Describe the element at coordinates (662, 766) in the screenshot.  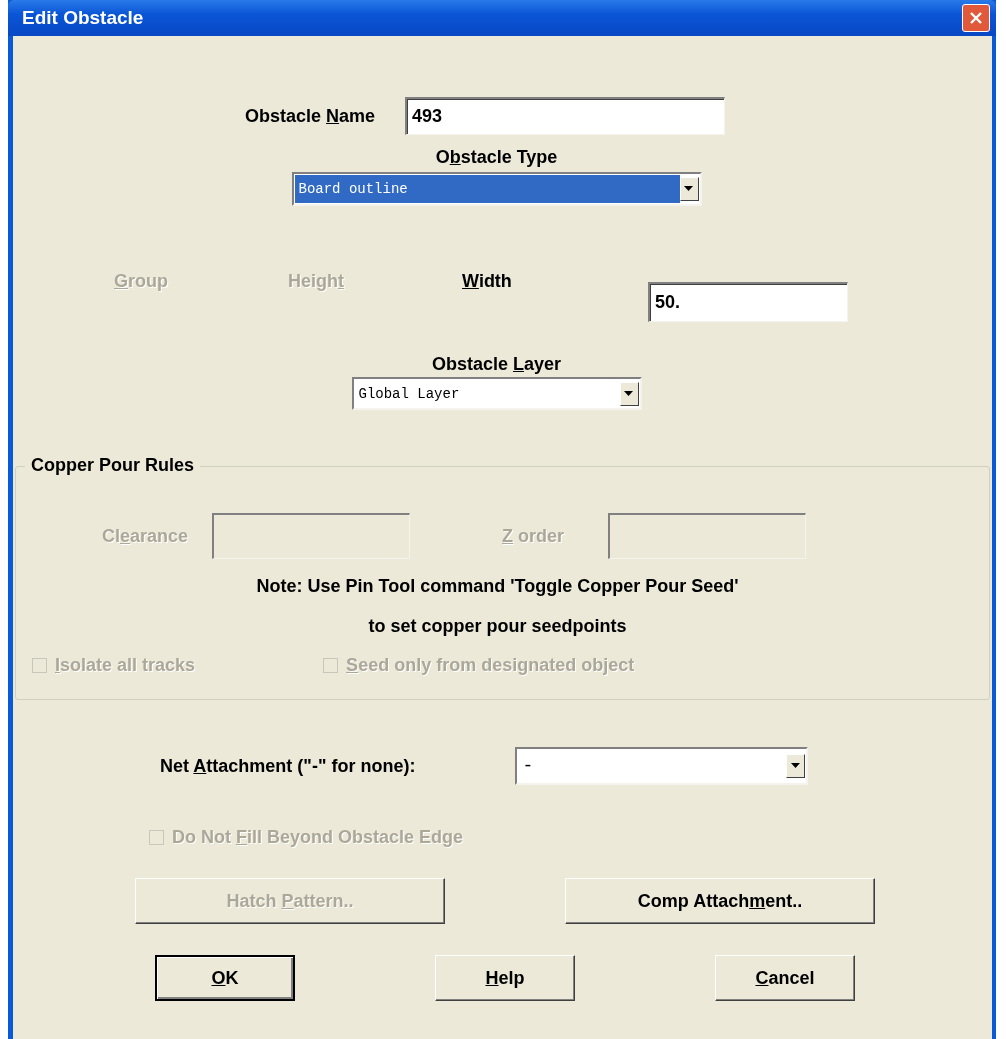
I see `dropdown: -` at that location.